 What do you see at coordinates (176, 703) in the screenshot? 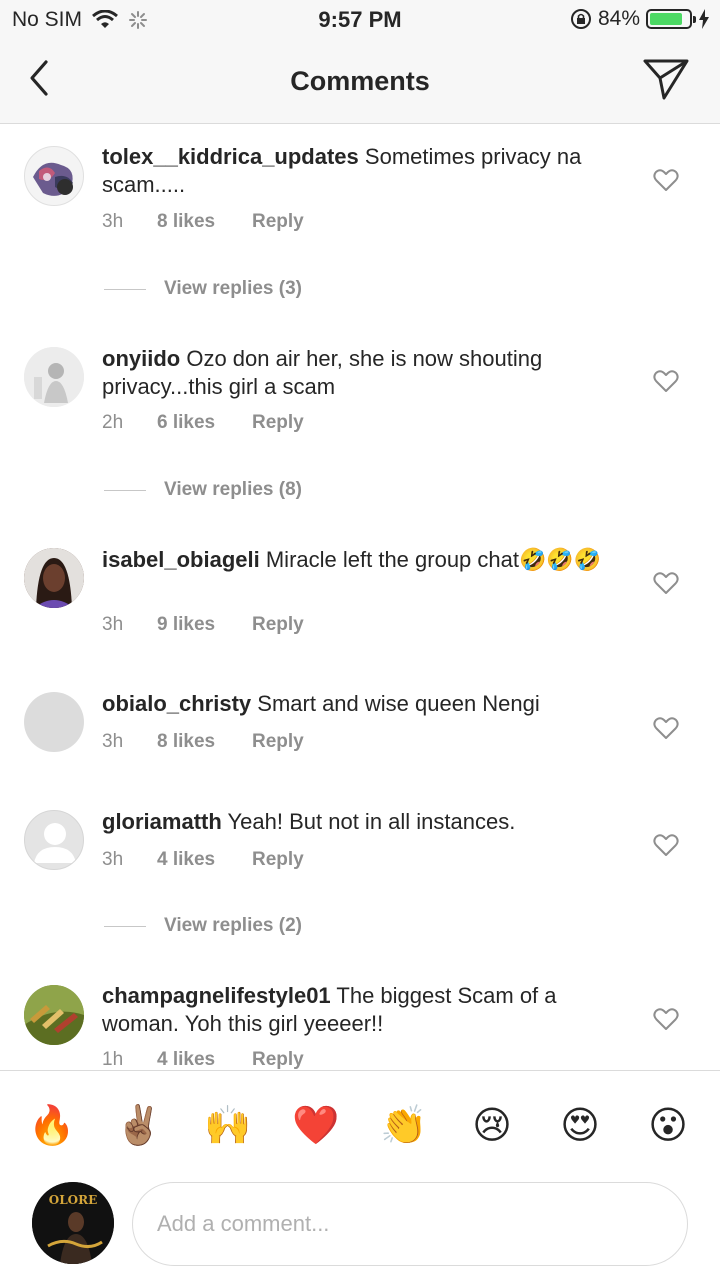
I see `comment-username: obialo_christy` at bounding box center [176, 703].